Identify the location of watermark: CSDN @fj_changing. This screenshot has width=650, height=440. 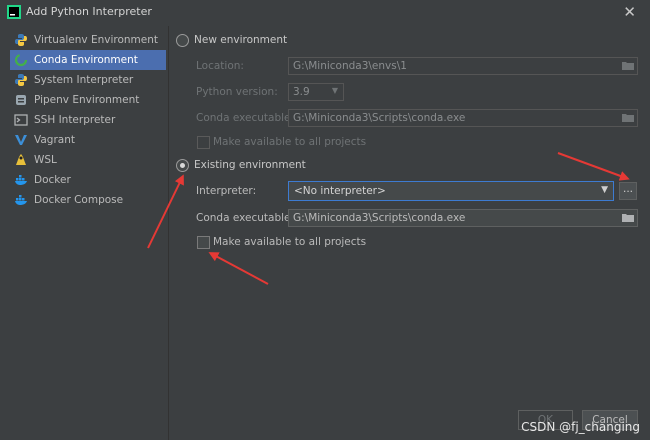
(580, 427).